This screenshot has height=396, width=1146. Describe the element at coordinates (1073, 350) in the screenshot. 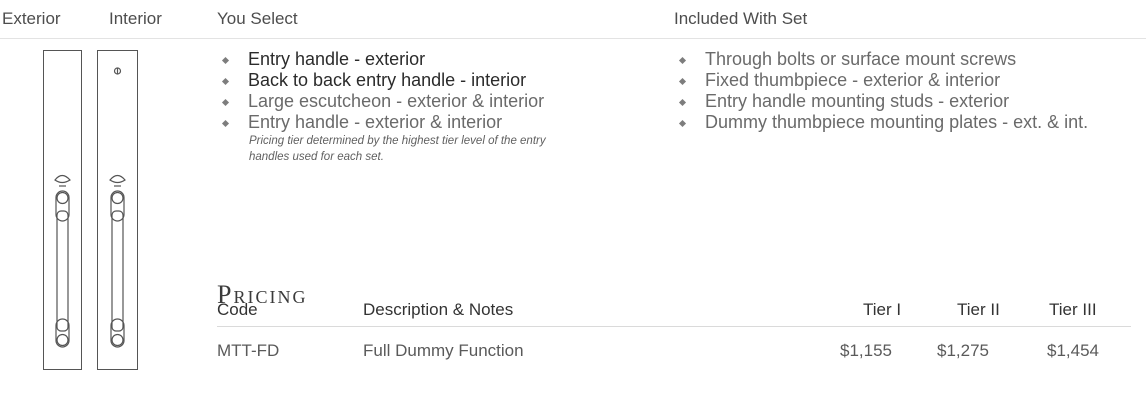

I see `cell-tier3: $1,454` at that location.